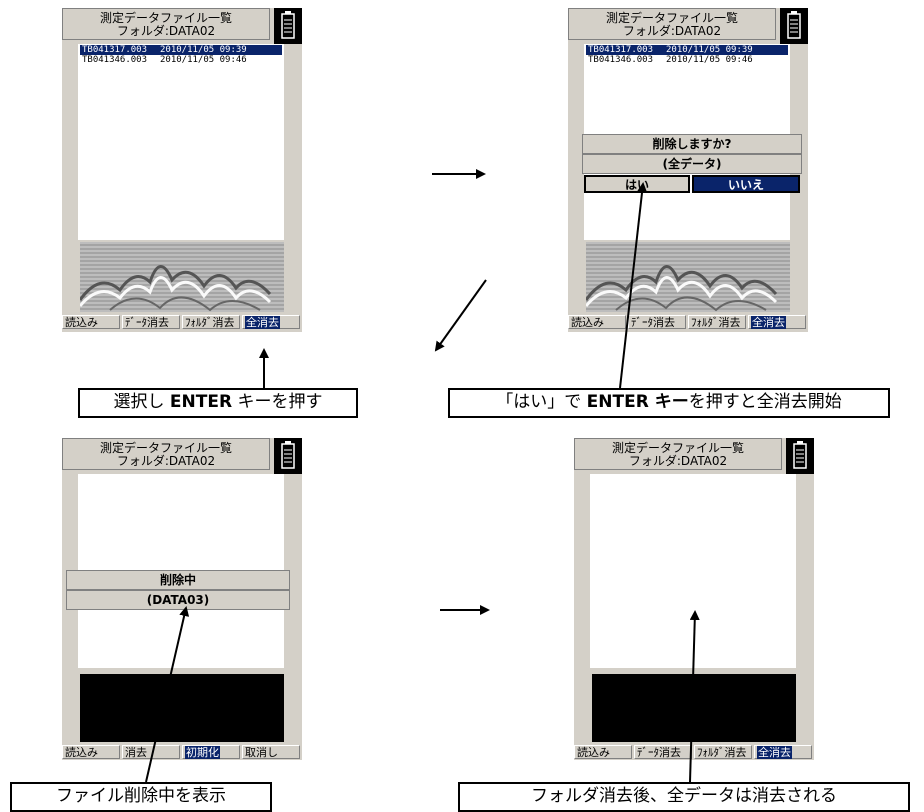  Describe the element at coordinates (694, 696) in the screenshot. I see `arrow-up-done` at that location.